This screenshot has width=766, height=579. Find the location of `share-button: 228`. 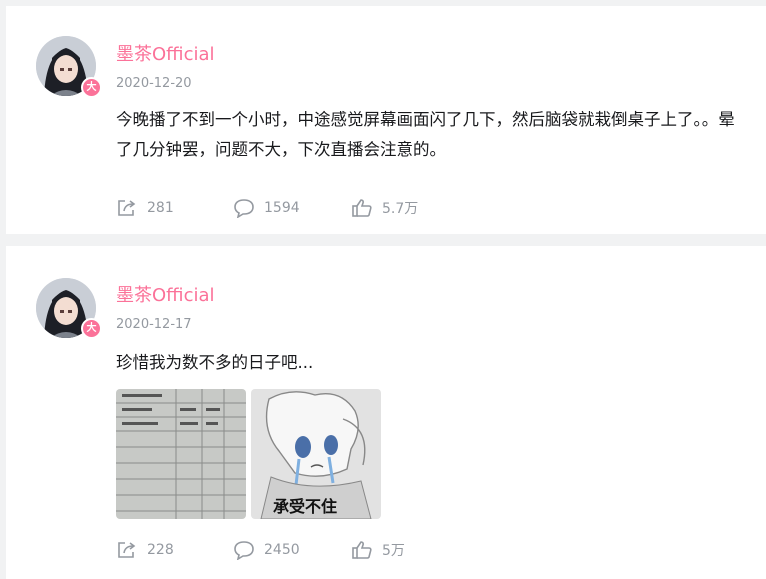

share-button: 228 is located at coordinates (145, 550).